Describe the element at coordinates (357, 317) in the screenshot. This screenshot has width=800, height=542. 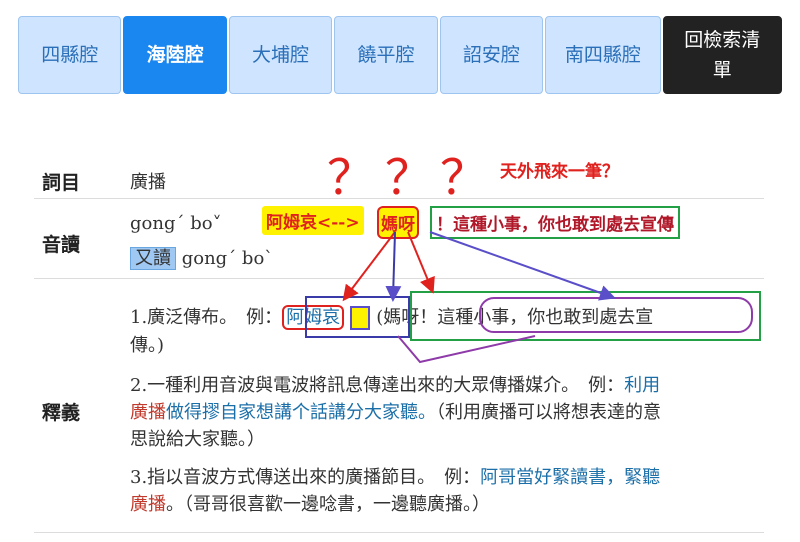
I see `annotation-box-blue` at that location.